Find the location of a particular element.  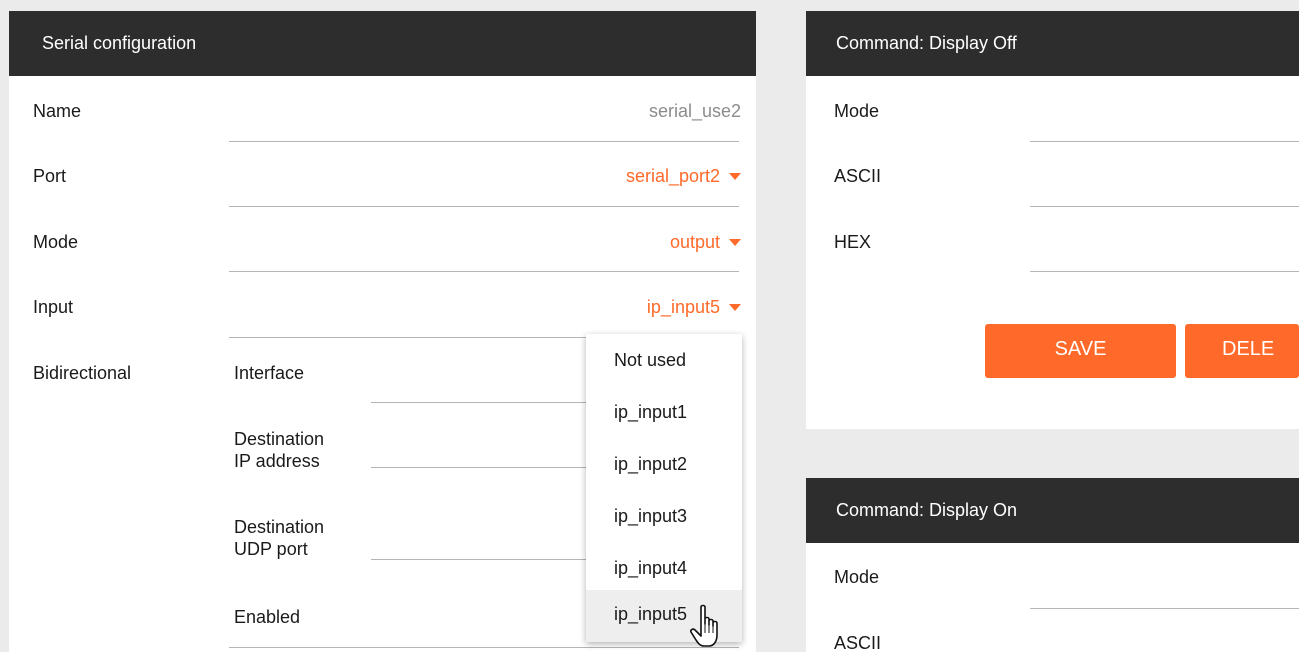

hand-pointer-cursor-icon is located at coordinates (704, 625).